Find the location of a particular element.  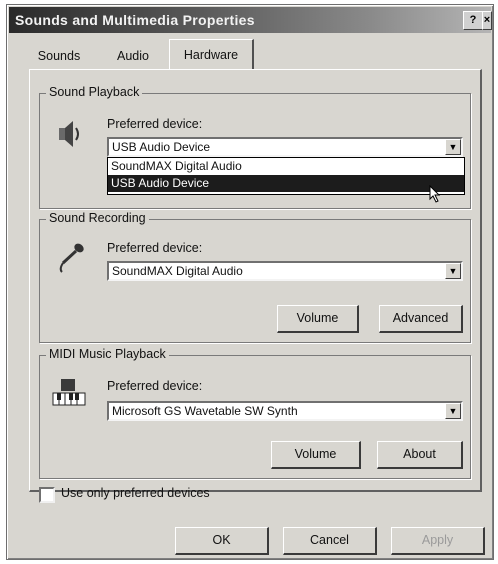

tab-hardware: Hardware is located at coordinates (211, 54).